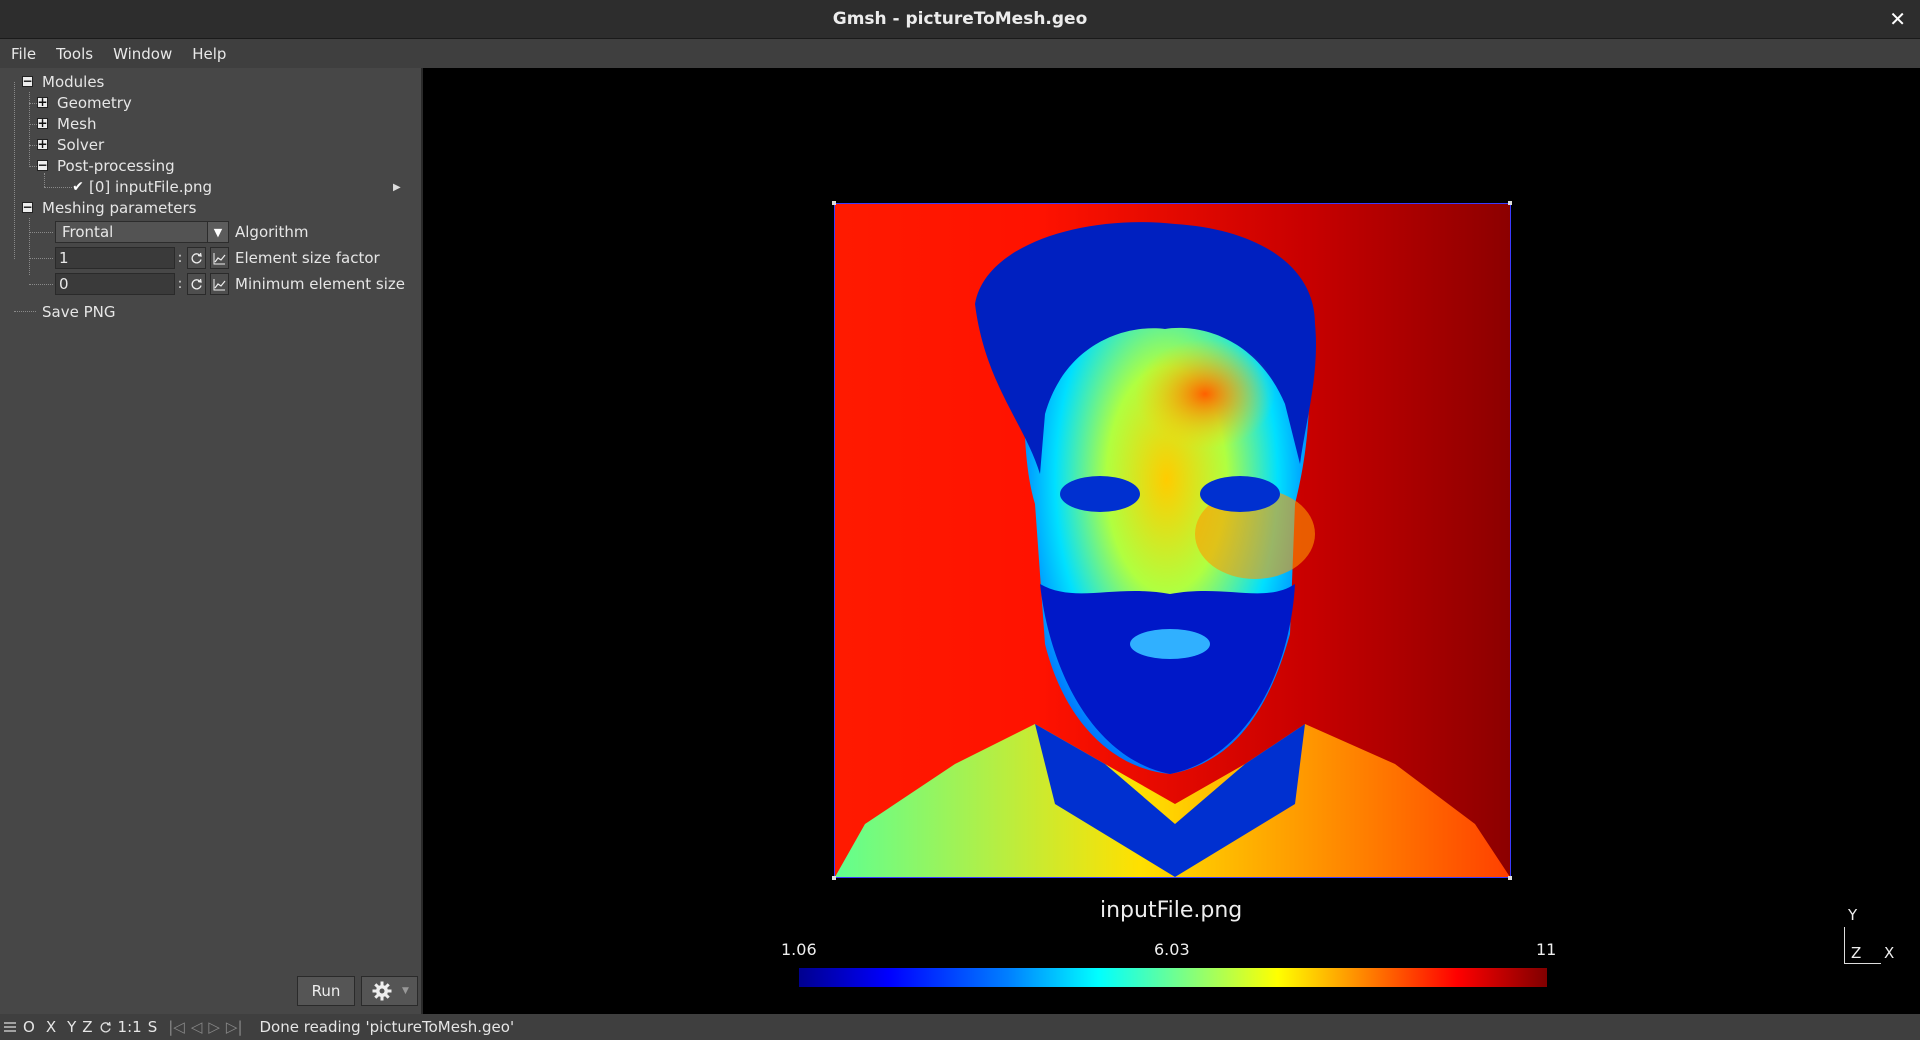 This screenshot has height=1040, width=1920. What do you see at coordinates (1171, 910) in the screenshot?
I see `view-title: inputFile.png` at bounding box center [1171, 910].